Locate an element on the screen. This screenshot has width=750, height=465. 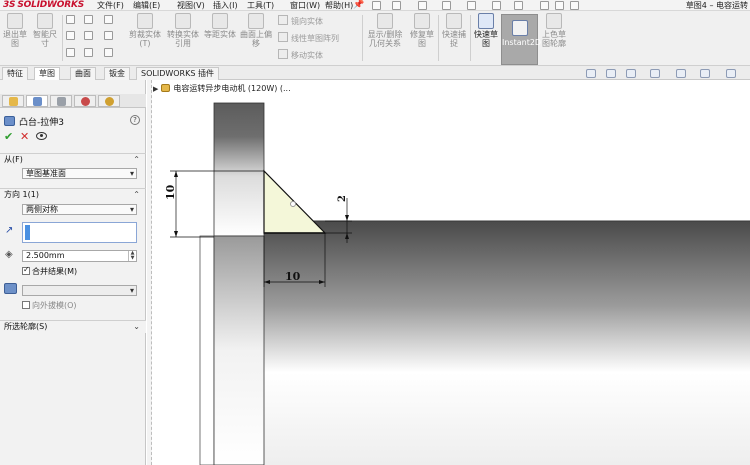
expand-arrow-icon: ▶ is located at coordinates (155, 89).